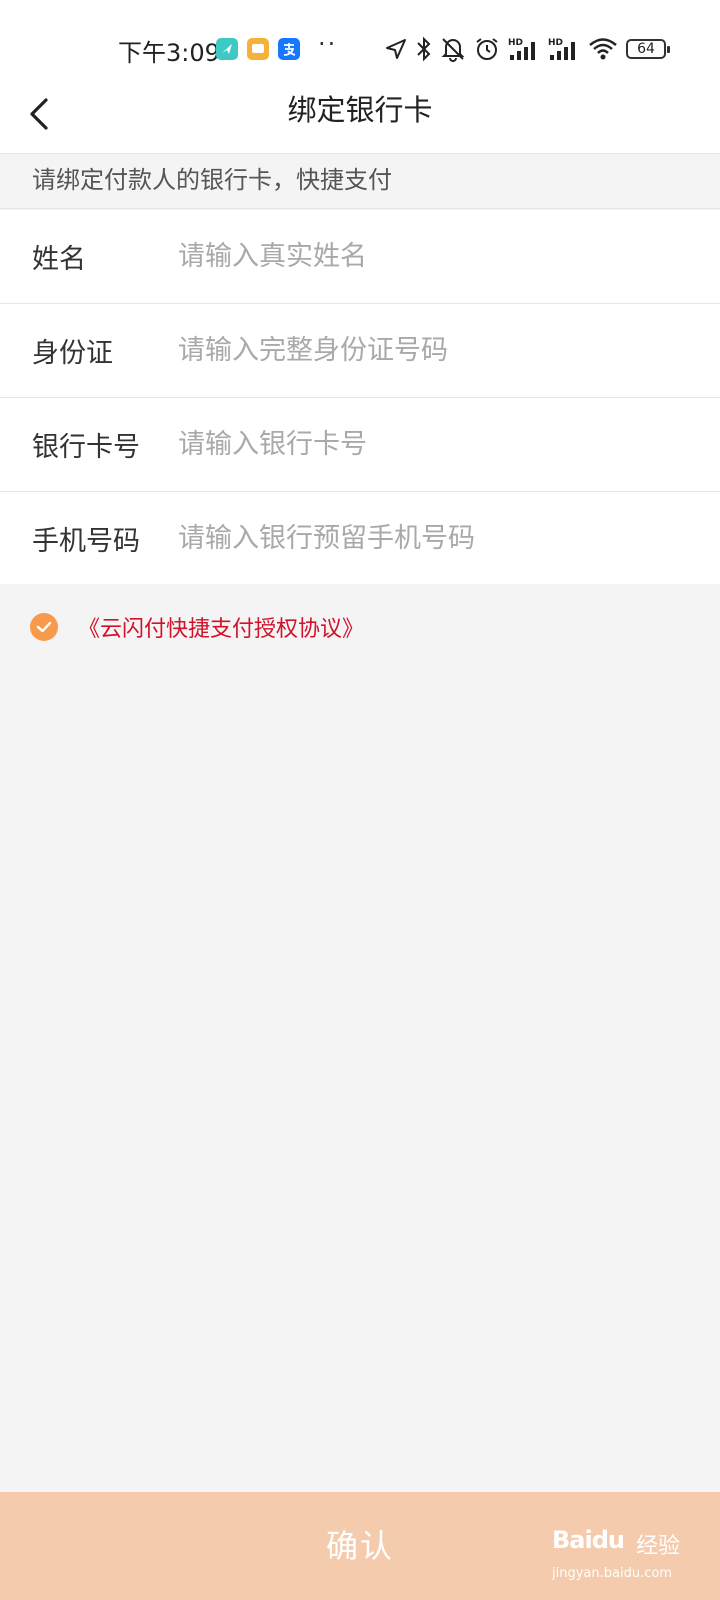  What do you see at coordinates (453, 50) in the screenshot?
I see `mute-bell-icon` at bounding box center [453, 50].